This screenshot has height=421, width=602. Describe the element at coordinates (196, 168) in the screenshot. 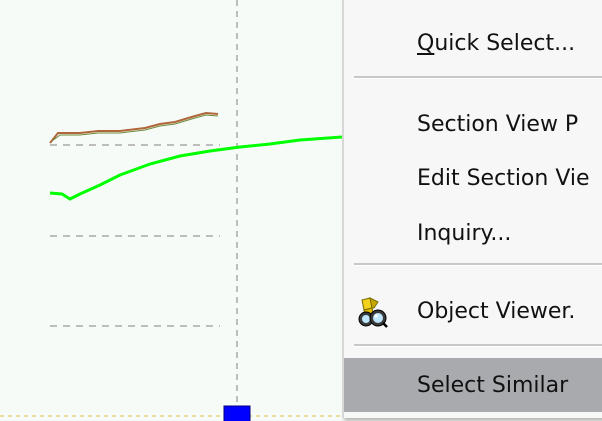

I see `design-profile-line` at that location.